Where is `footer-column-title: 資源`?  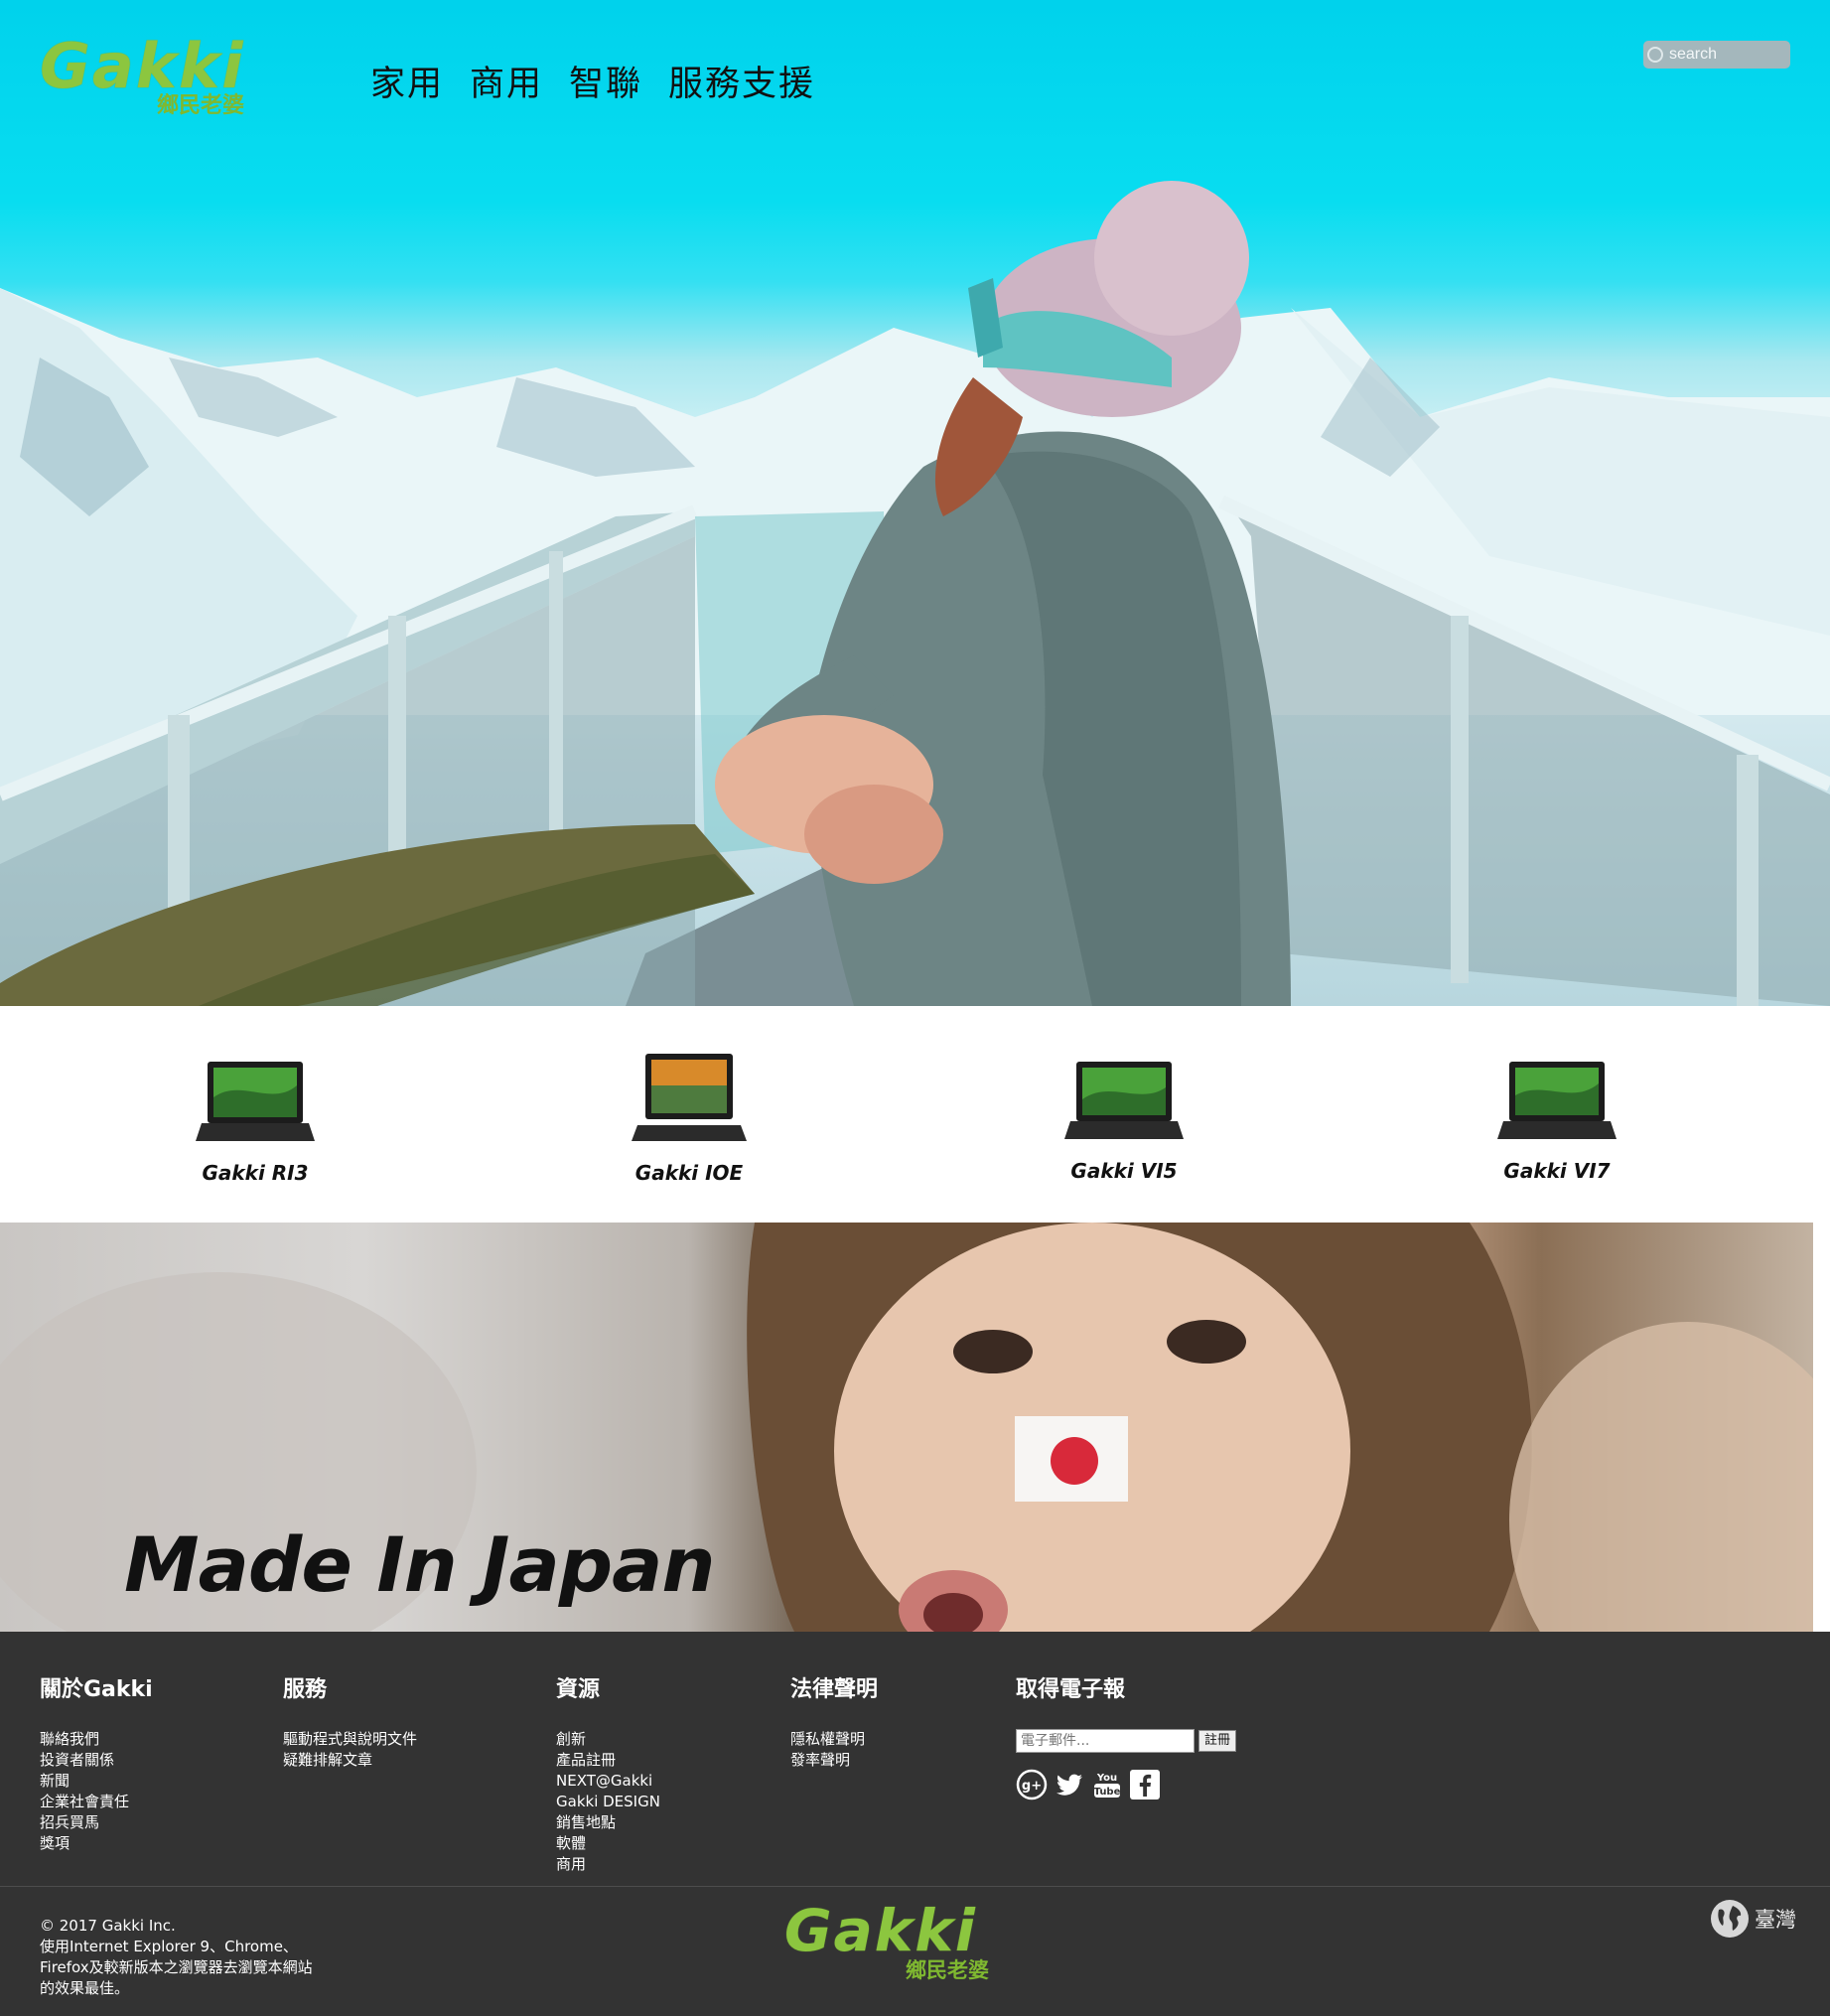 footer-column-title: 資源 is located at coordinates (578, 1689).